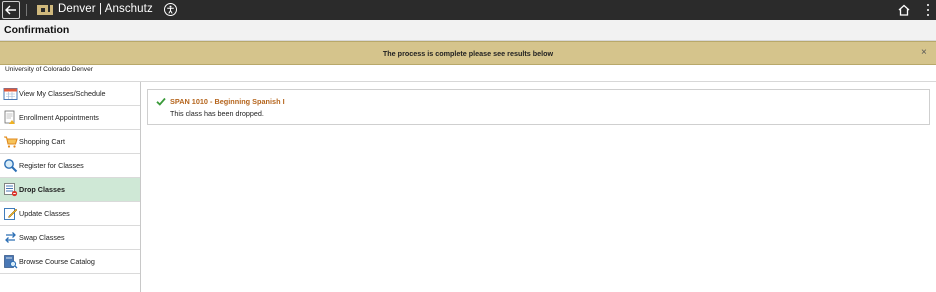 This screenshot has width=936, height=292. Describe the element at coordinates (11, 214) in the screenshot. I see `edit-icon` at that location.